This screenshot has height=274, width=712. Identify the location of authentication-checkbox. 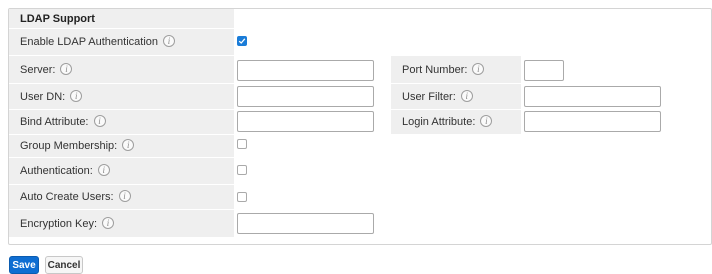
(242, 170).